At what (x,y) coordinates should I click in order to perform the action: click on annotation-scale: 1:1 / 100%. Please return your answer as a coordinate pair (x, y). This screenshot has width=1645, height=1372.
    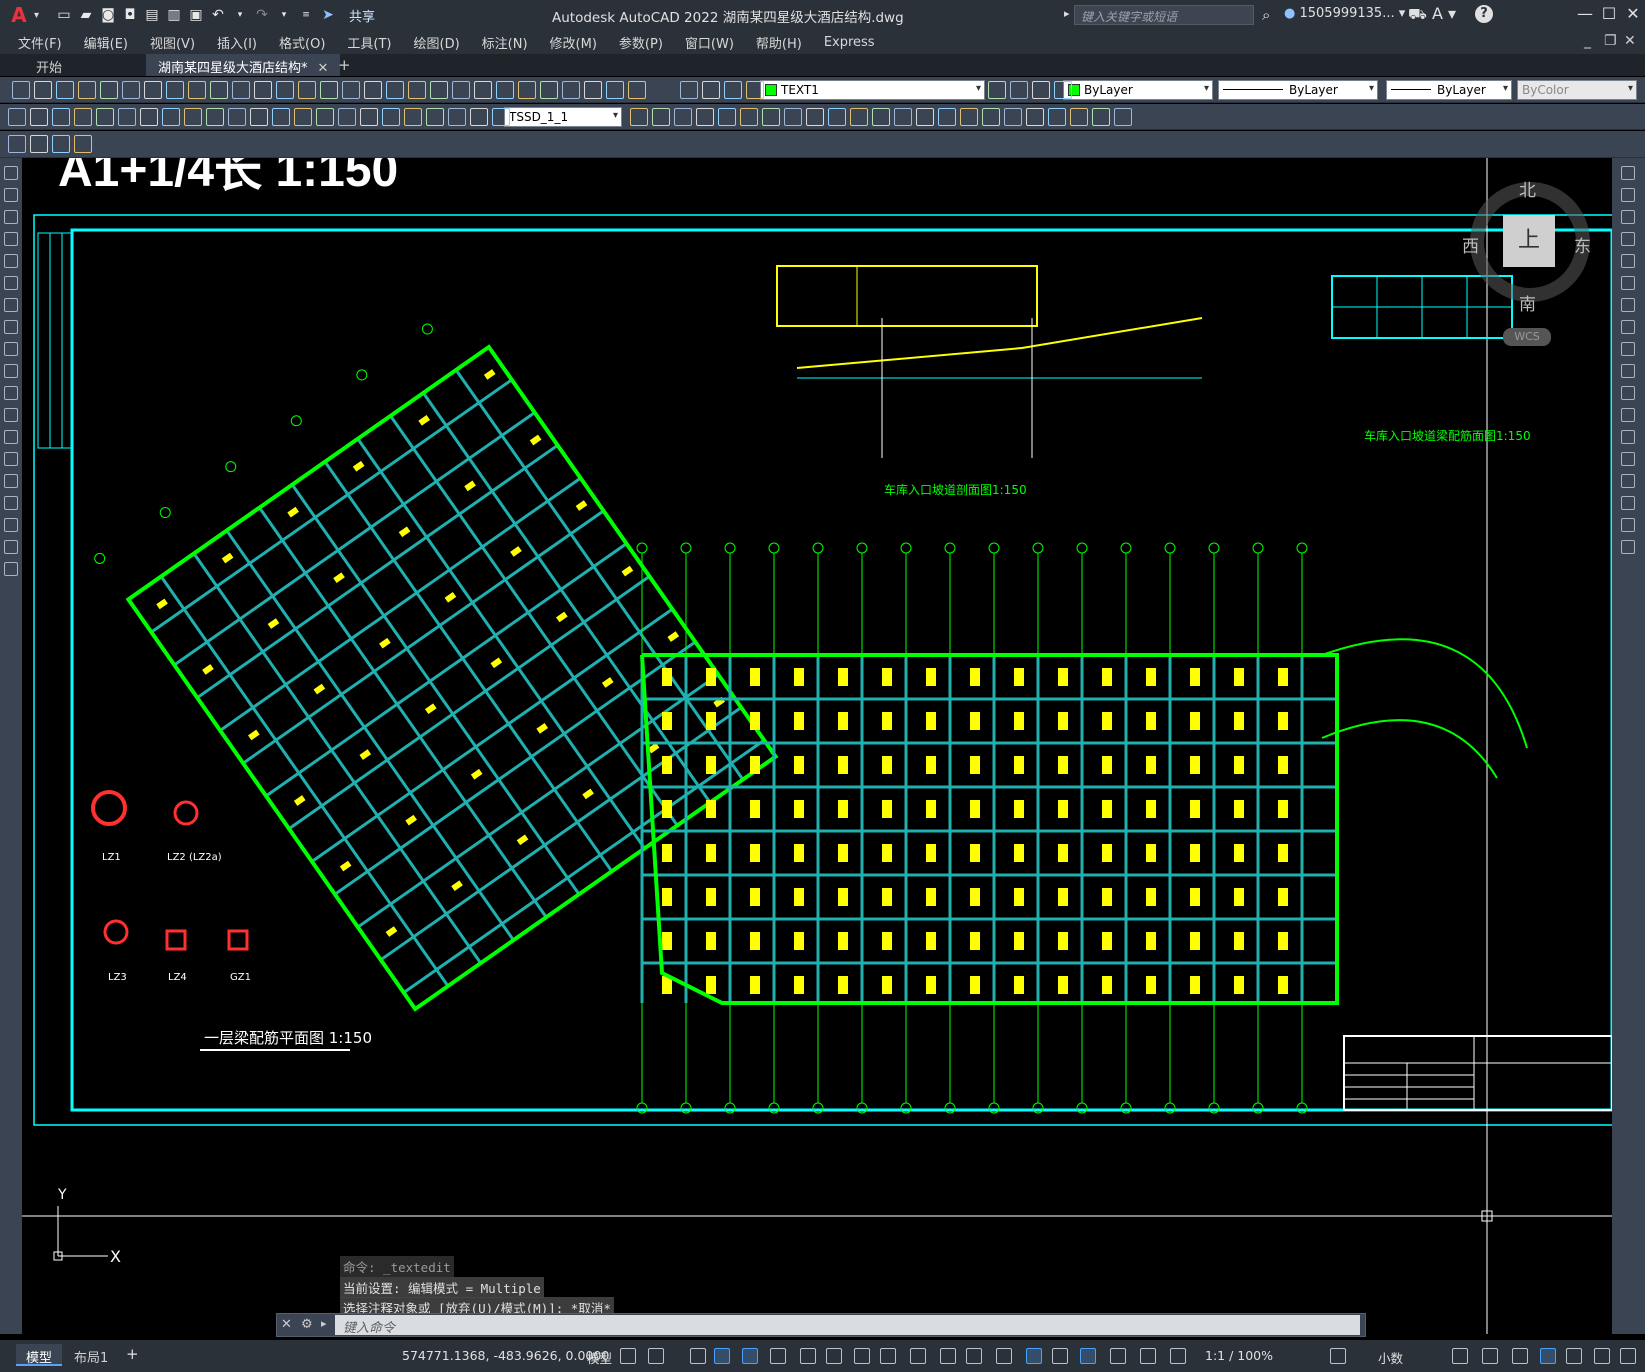
    Looking at the image, I should click on (1239, 1355).